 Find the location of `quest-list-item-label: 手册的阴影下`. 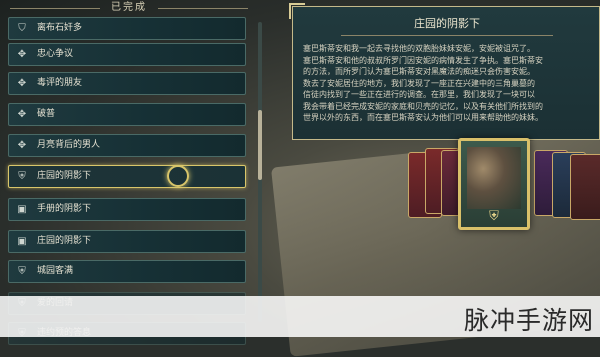

quest-list-item-label: 手册的阴影下 is located at coordinates (64, 209).